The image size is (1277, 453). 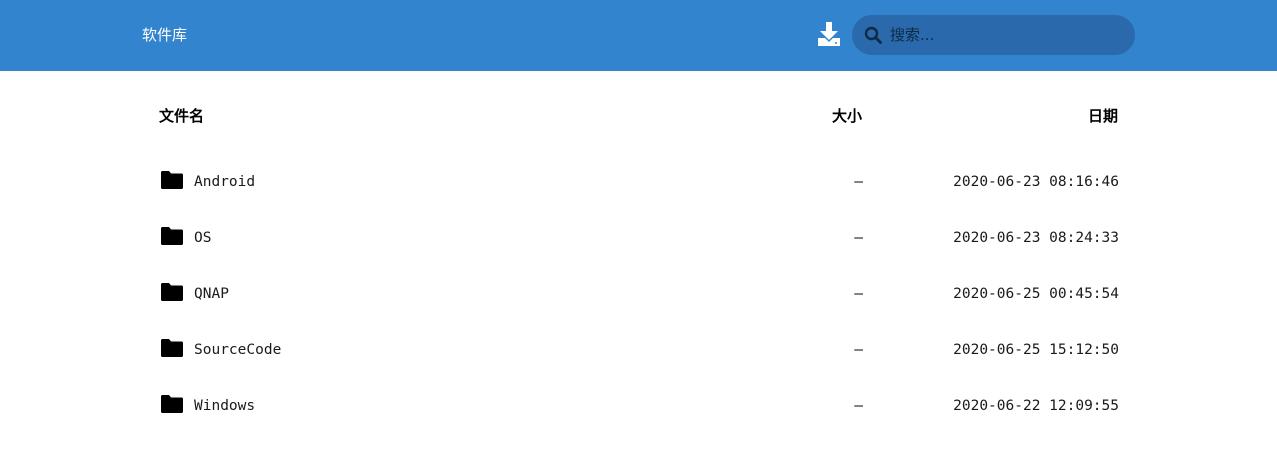 What do you see at coordinates (224, 406) in the screenshot?
I see `file-name-link: Windows` at bounding box center [224, 406].